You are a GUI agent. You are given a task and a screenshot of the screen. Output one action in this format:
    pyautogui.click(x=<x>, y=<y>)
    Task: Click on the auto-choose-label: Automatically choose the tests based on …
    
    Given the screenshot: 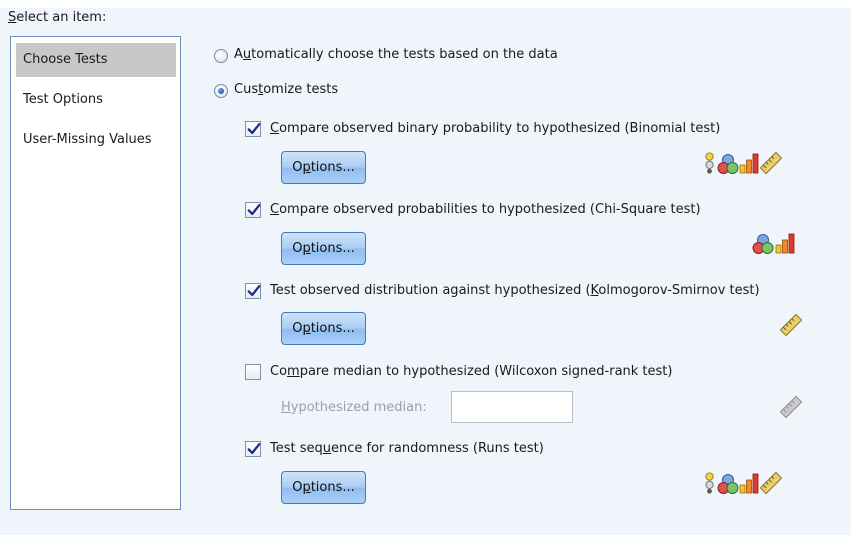 What is the action you would take?
    pyautogui.click(x=396, y=54)
    